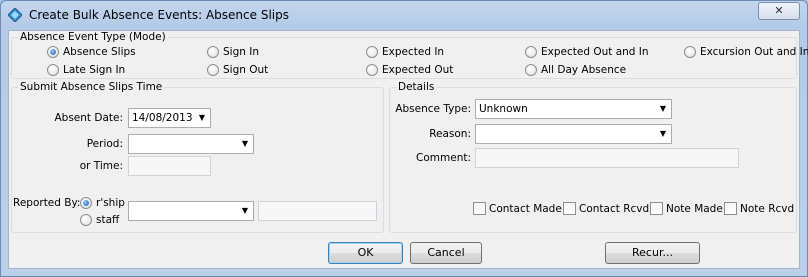  I want to click on reported-by-staff-radio: staff, so click(99, 220).